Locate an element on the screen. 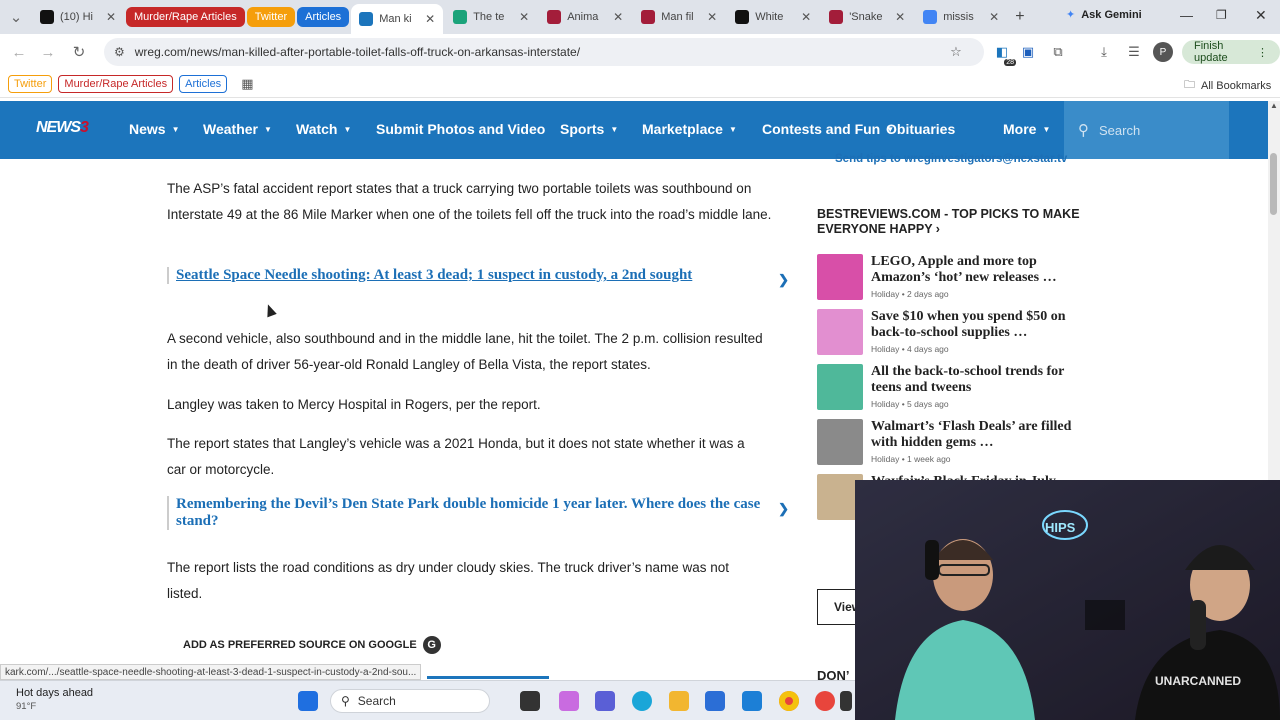 The width and height of the screenshot is (1280, 720). nav-item: Marketplace ▼ is located at coordinates (689, 129).